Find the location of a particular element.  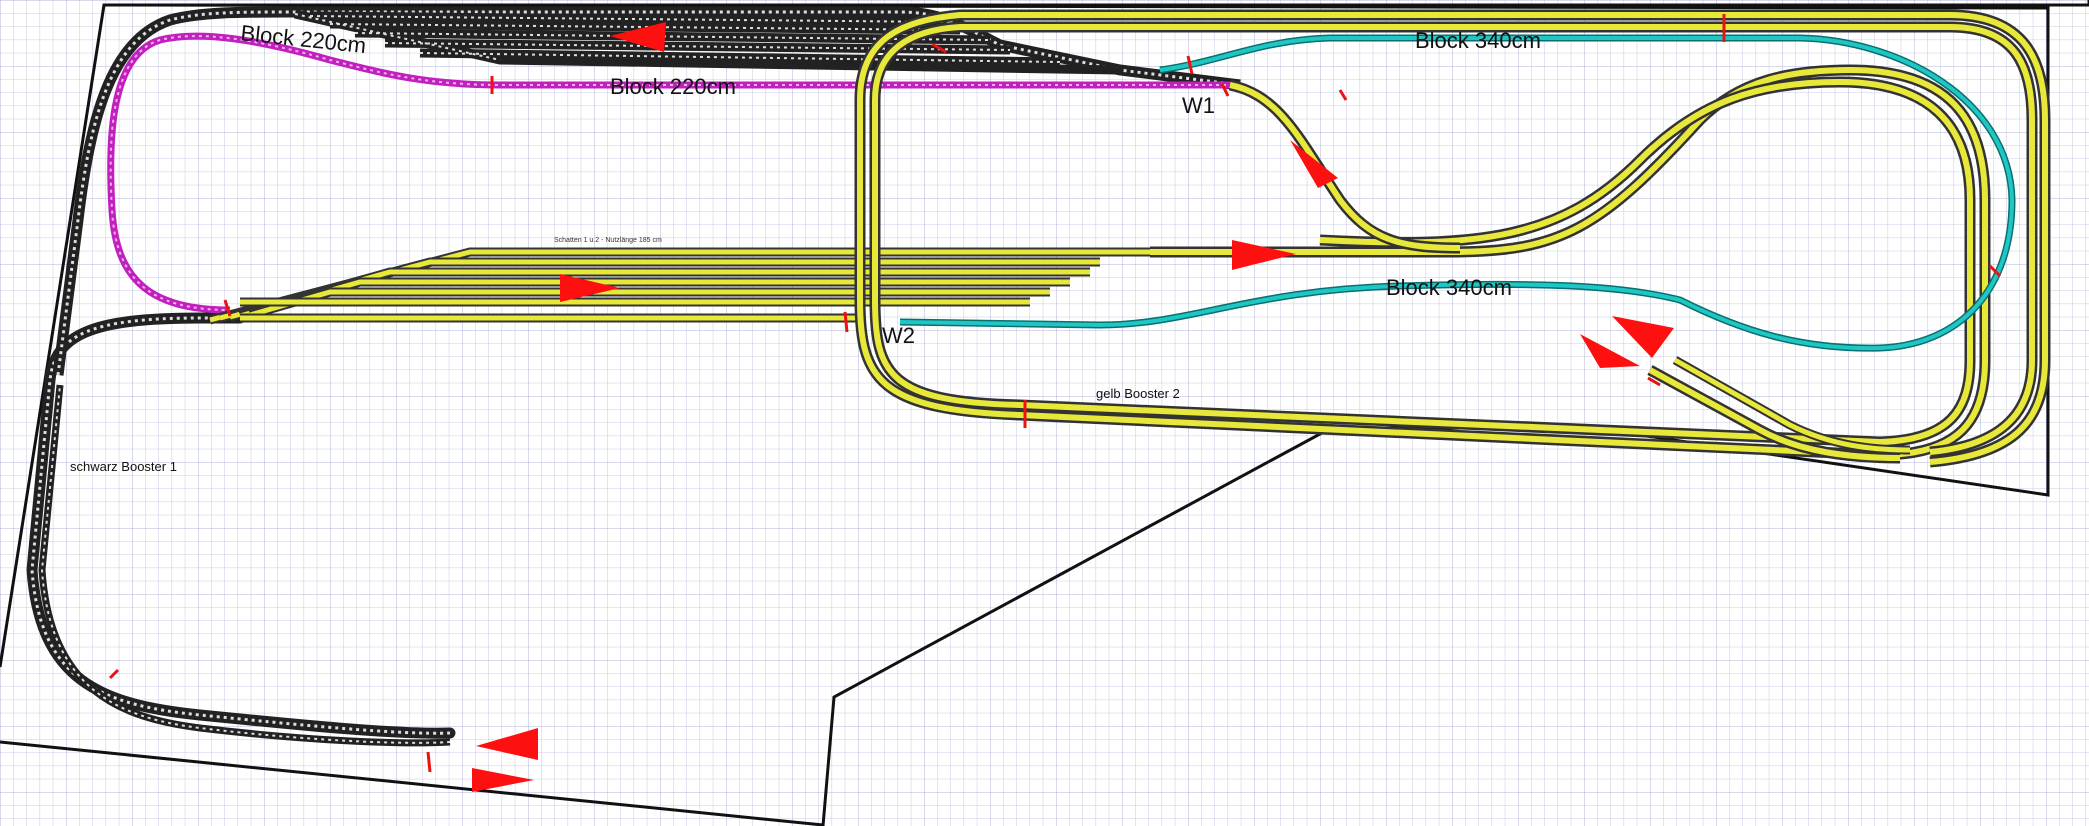

booster-yellow-label: gelb Booster 2 is located at coordinates (1138, 393).